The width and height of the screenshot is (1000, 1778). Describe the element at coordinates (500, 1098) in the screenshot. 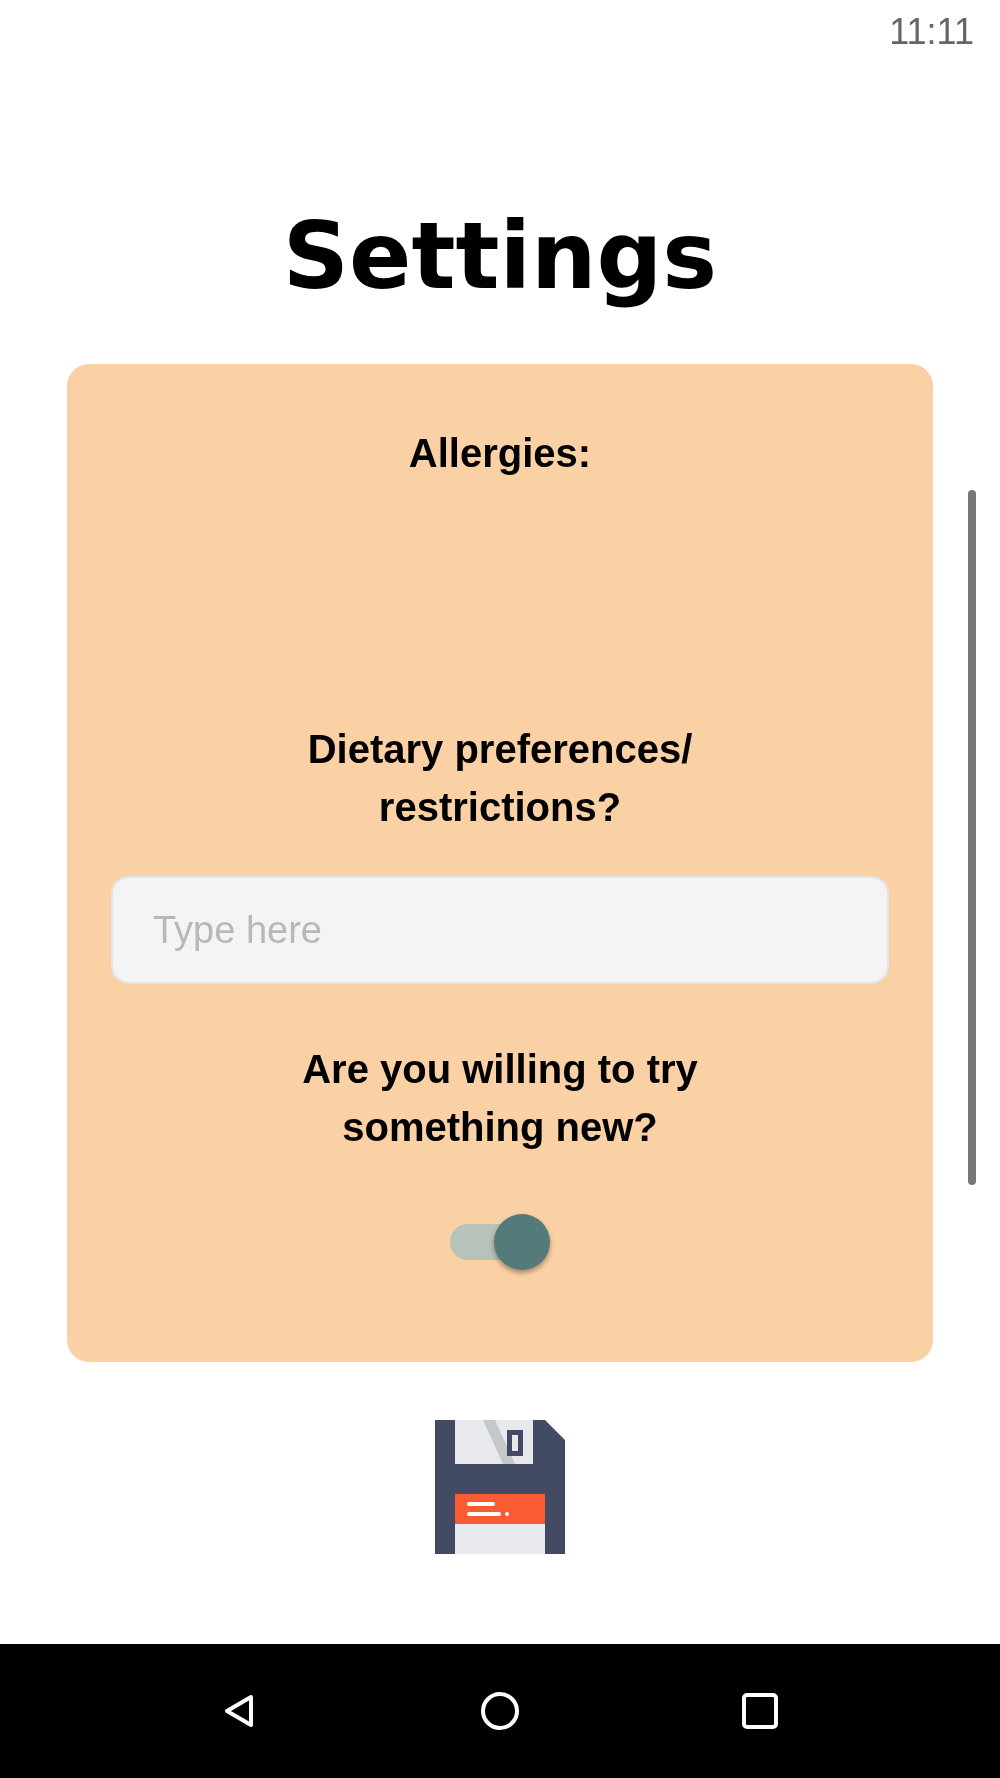

I see `question-label: Are you willing to try something new?` at that location.